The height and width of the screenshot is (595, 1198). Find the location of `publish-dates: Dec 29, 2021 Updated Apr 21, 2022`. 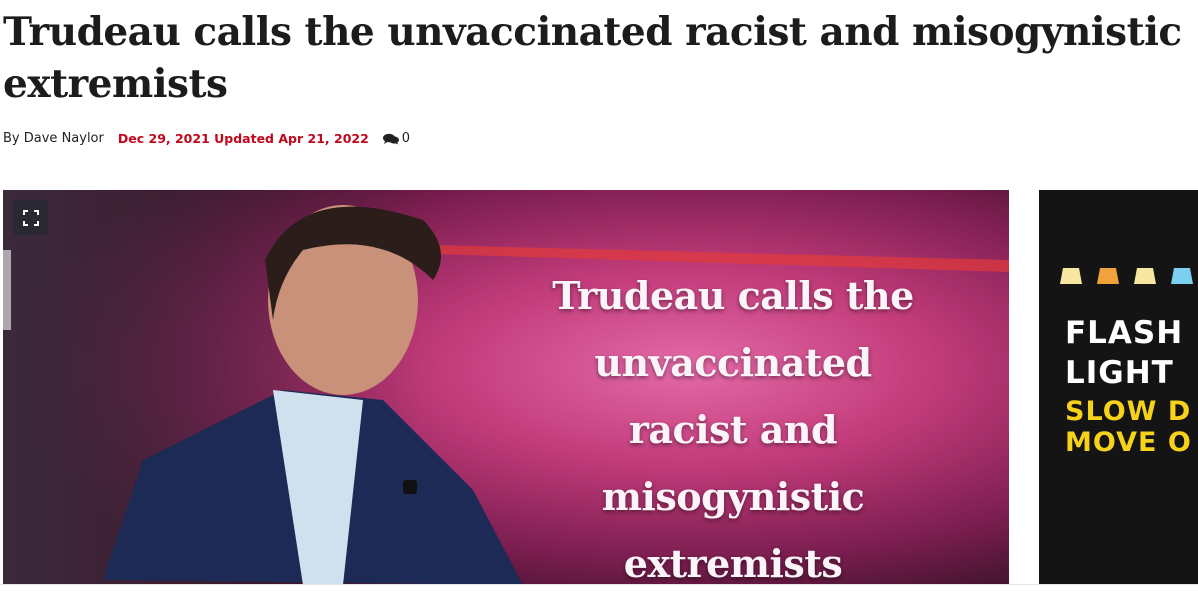

publish-dates: Dec 29, 2021 Updated Apr 21, 2022 is located at coordinates (243, 138).